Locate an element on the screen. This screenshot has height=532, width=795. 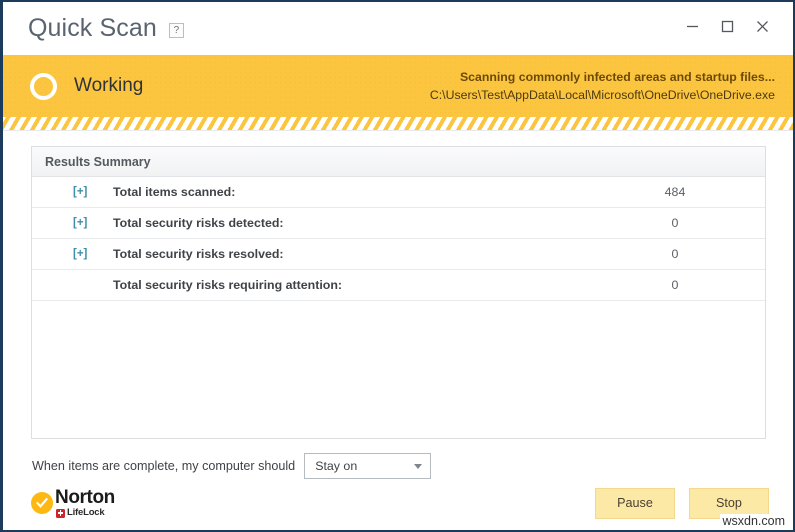
status-badge: Working is located at coordinates (109, 85).